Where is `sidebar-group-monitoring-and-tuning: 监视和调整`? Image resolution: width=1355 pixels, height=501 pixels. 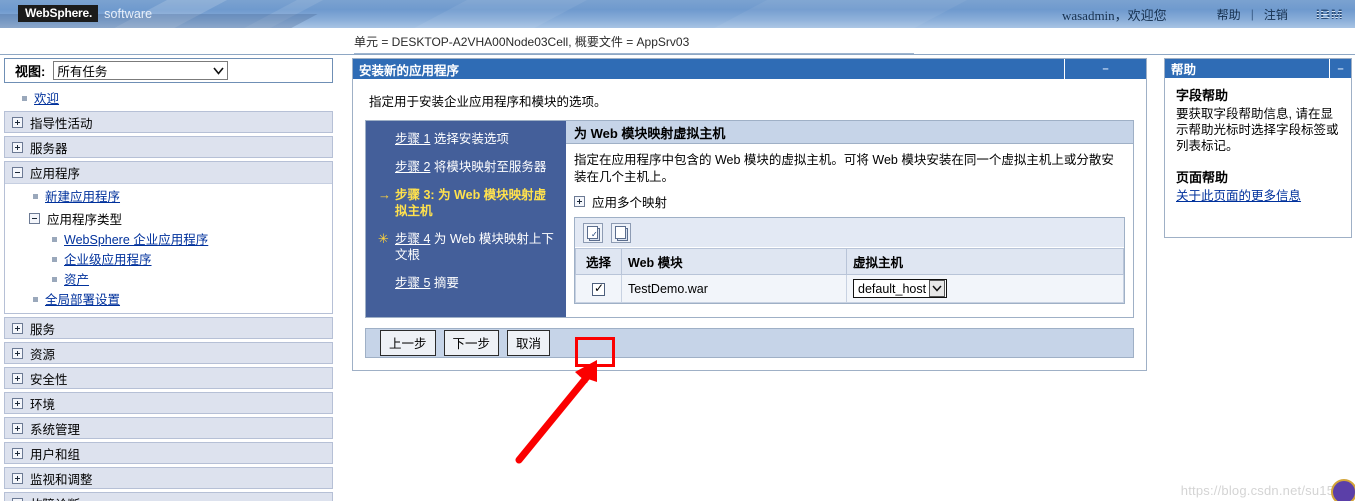
sidebar-group-monitoring-and-tuning: 监视和调整 is located at coordinates (168, 478).